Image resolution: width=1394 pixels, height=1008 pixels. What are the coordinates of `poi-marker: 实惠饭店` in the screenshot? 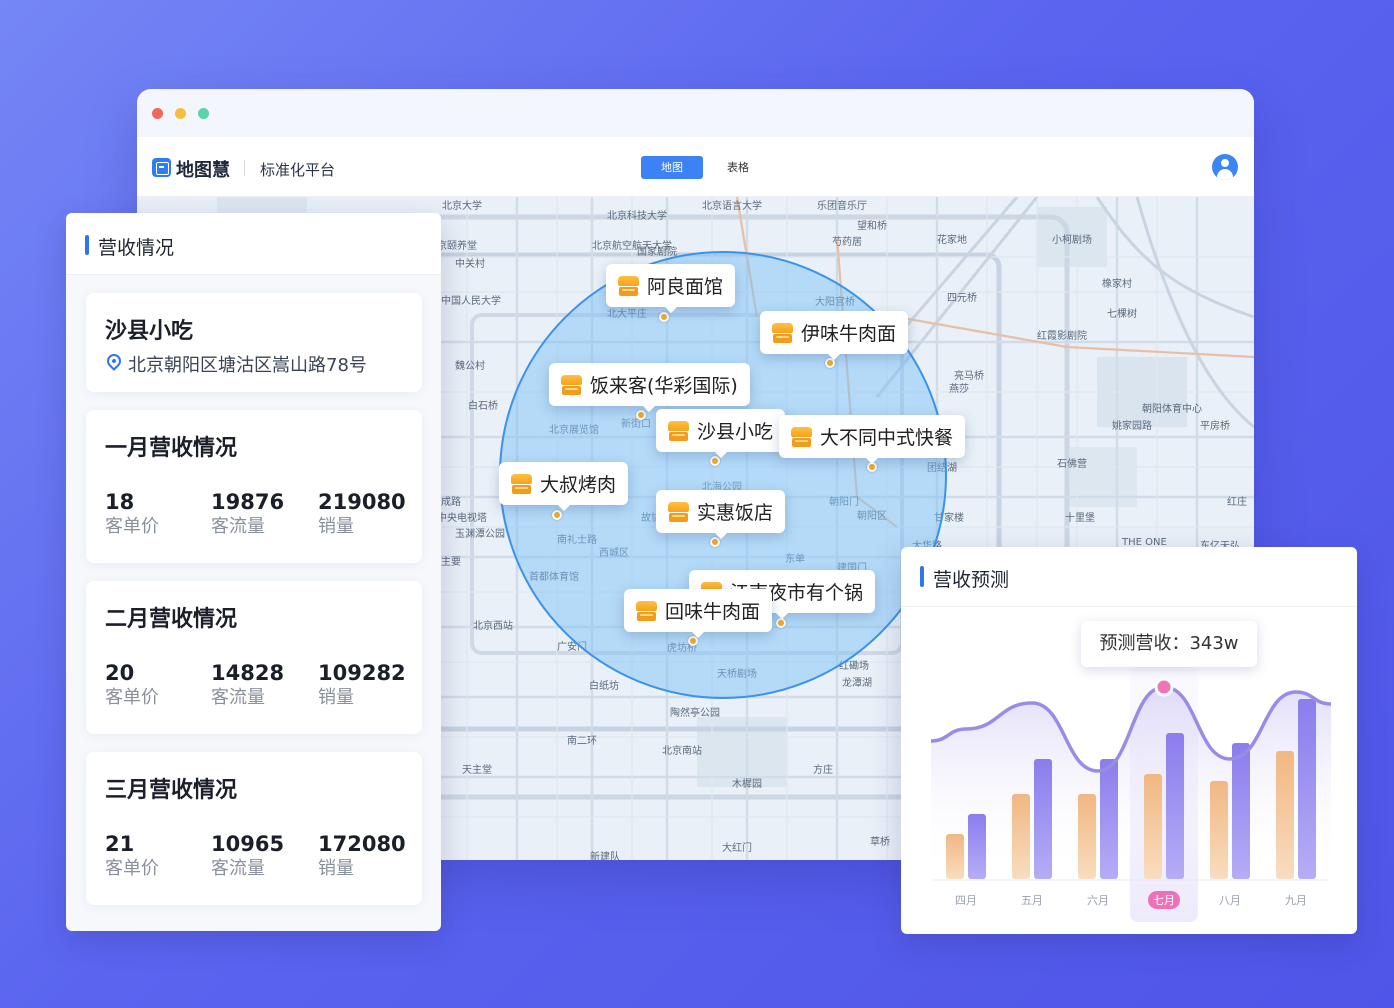 It's located at (721, 514).